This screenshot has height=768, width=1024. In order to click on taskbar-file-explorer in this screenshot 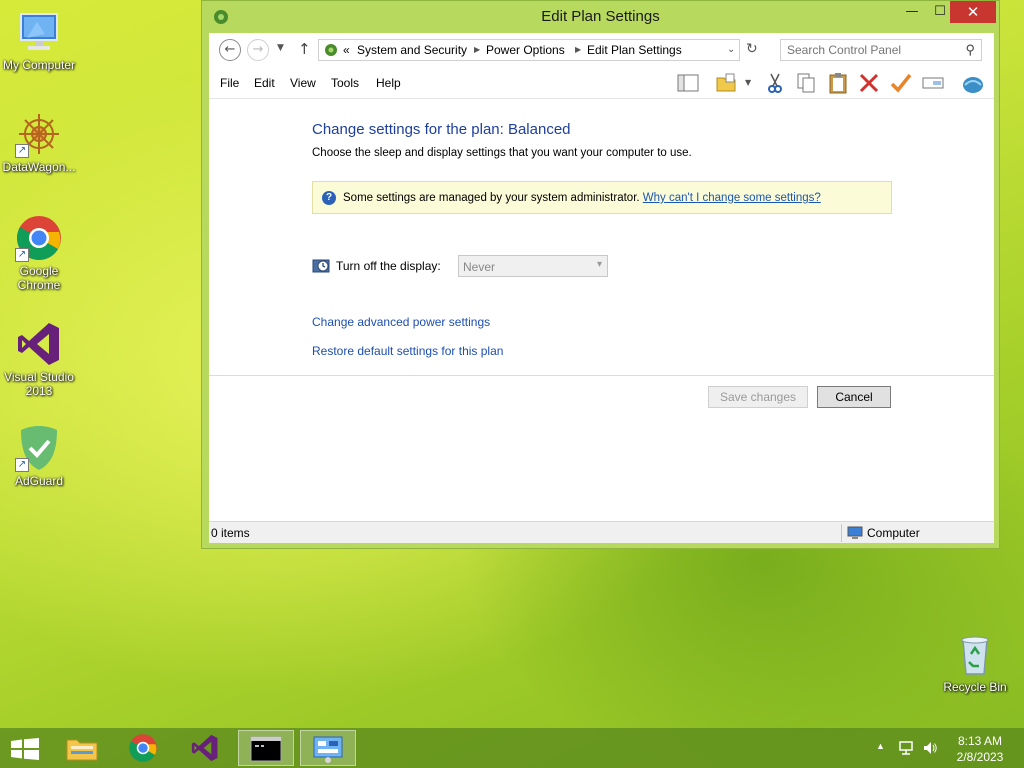, I will do `click(82, 748)`.